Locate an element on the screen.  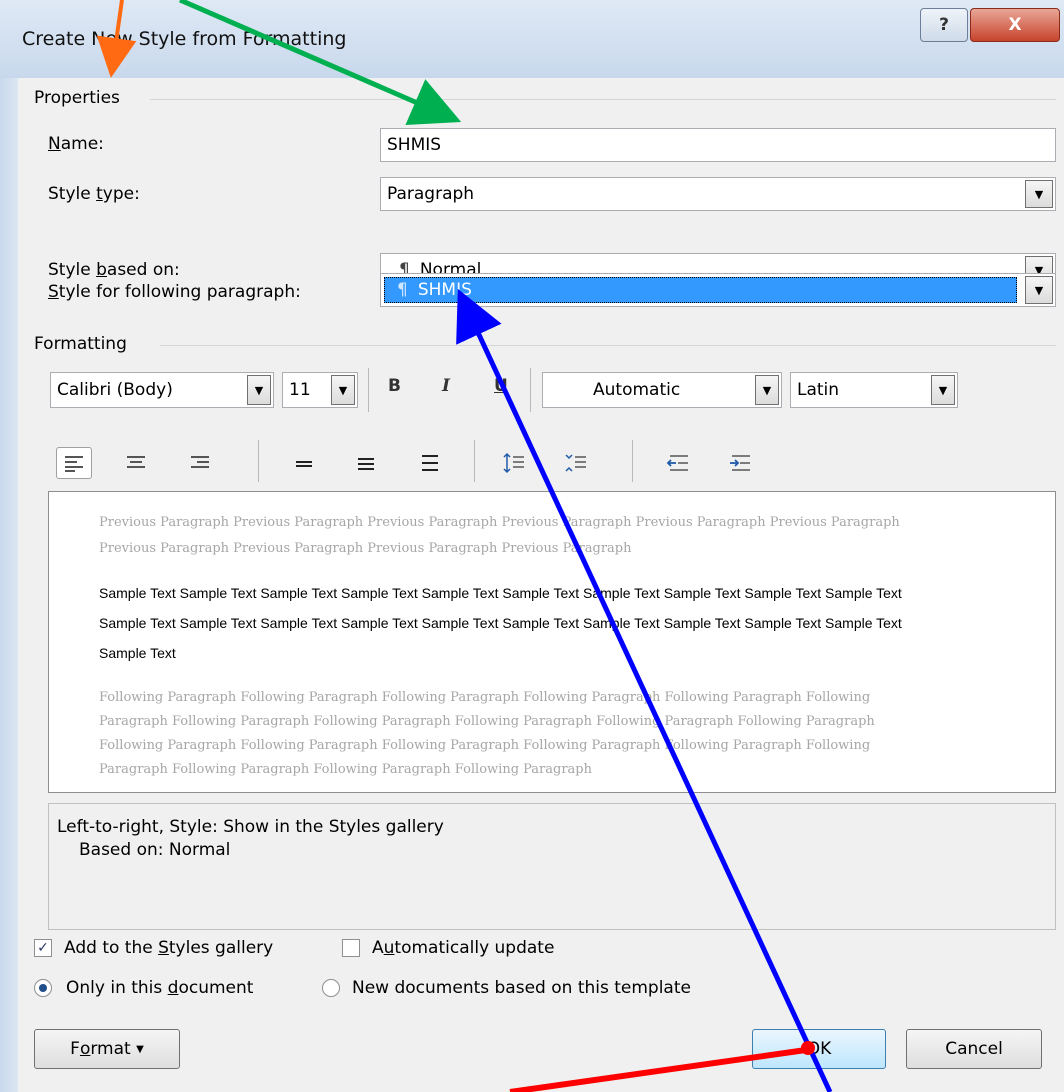
pilcrow-icon: ¶ is located at coordinates (402, 290).